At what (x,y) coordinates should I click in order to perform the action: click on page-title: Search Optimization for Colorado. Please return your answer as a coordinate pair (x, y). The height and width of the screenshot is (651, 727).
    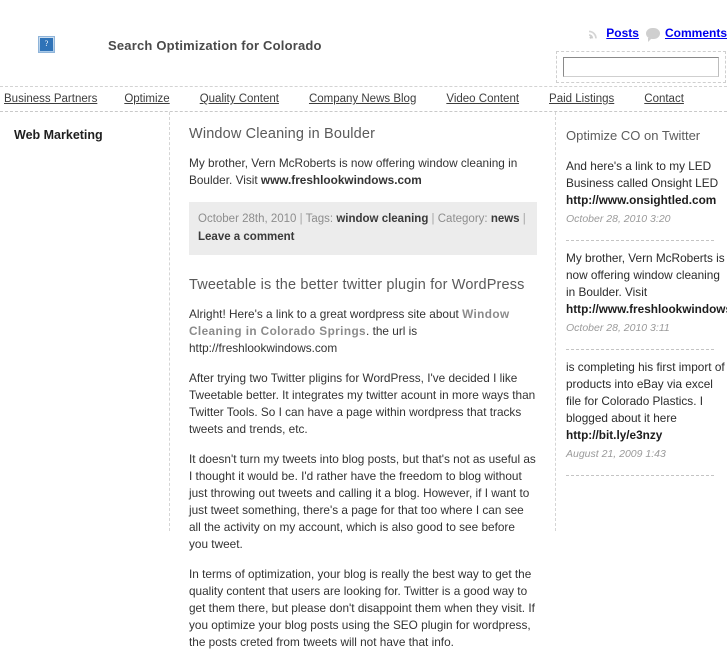
    Looking at the image, I should click on (215, 45).